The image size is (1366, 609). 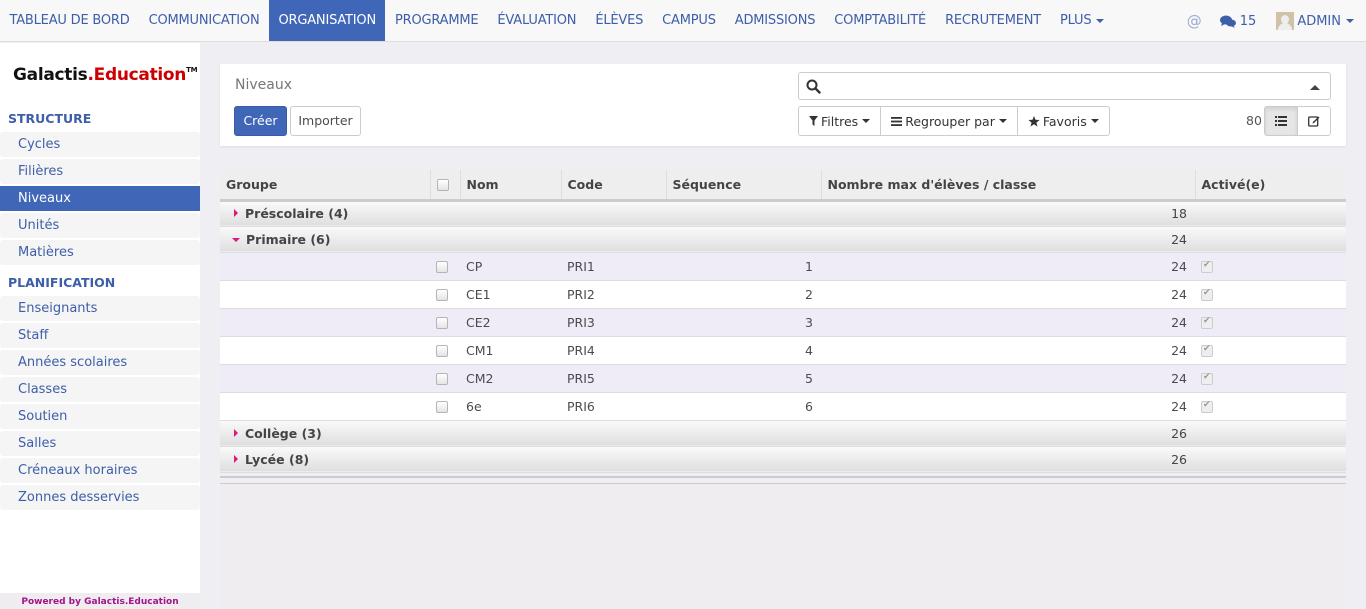 What do you see at coordinates (1315, 87) in the screenshot?
I see `search-options-toggle-icon` at bounding box center [1315, 87].